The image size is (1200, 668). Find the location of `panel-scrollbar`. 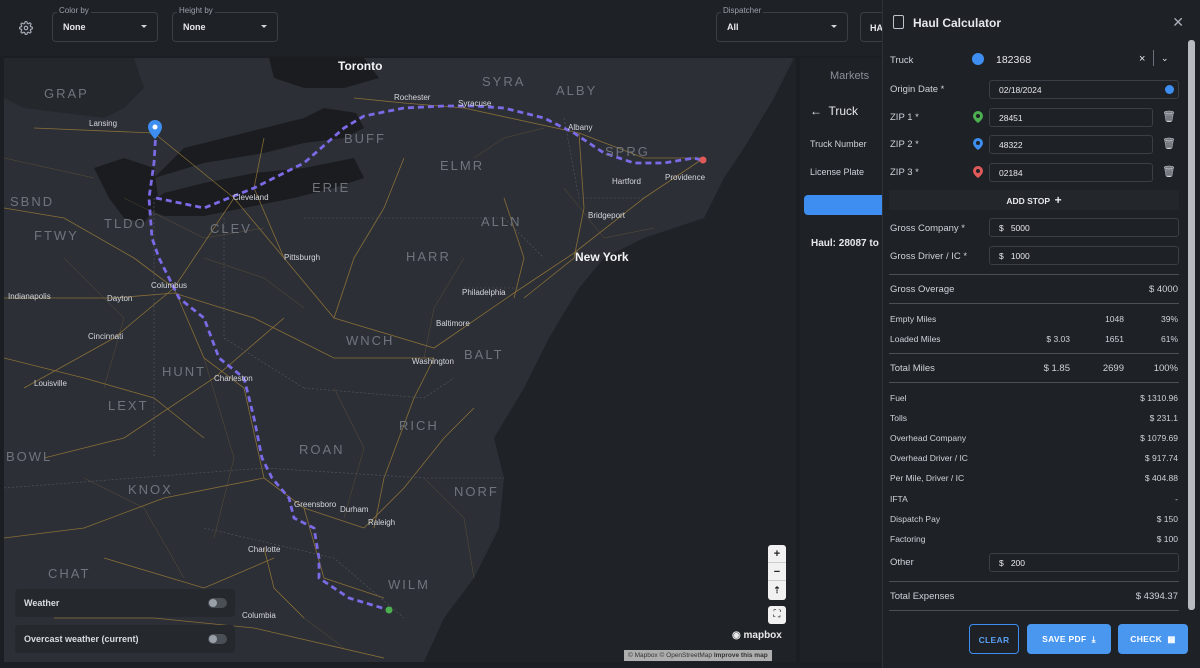

panel-scrollbar is located at coordinates (1191, 325).